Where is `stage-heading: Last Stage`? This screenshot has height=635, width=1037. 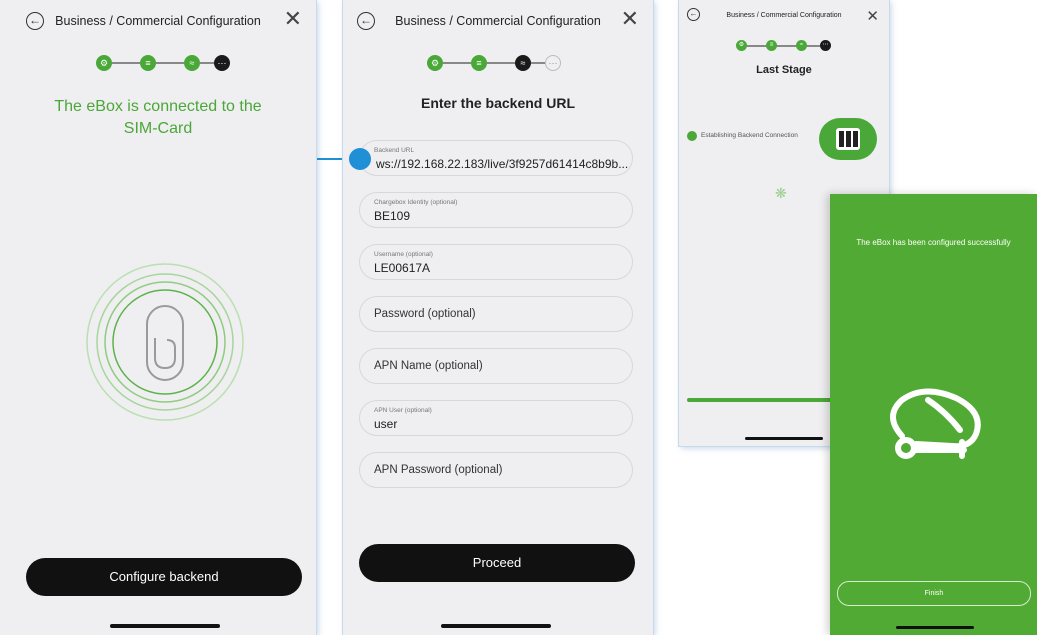 stage-heading: Last Stage is located at coordinates (784, 70).